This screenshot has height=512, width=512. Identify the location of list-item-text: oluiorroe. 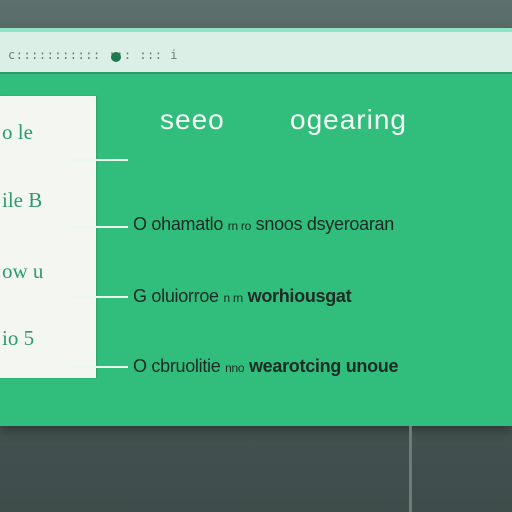
(185, 296).